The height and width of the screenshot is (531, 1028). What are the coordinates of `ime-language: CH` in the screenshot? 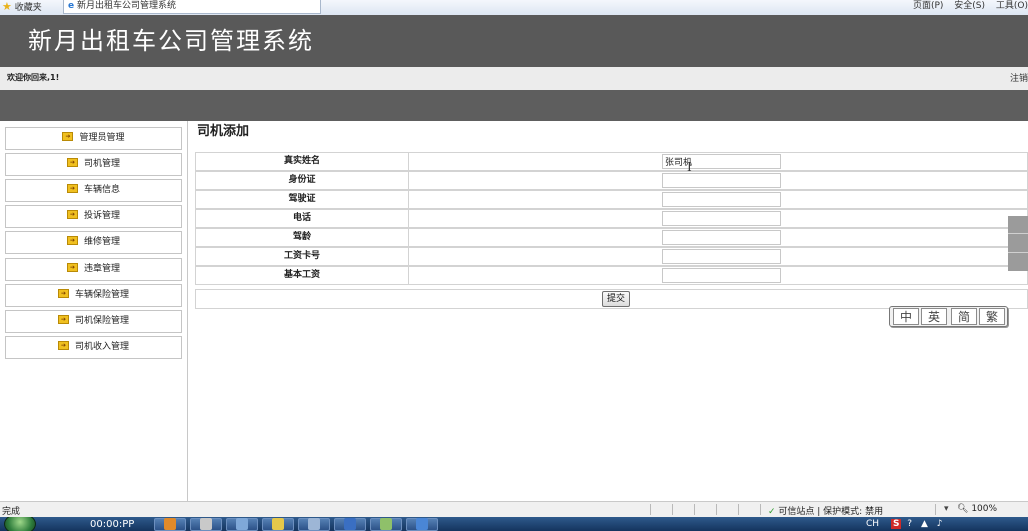 It's located at (872, 524).